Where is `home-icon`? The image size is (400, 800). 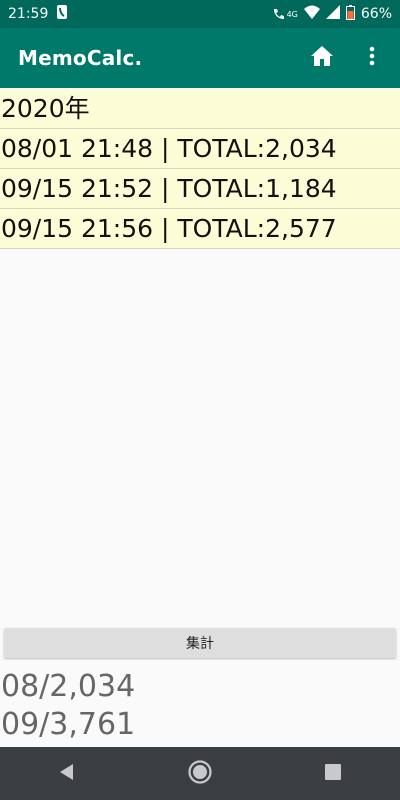
home-icon is located at coordinates (322, 58).